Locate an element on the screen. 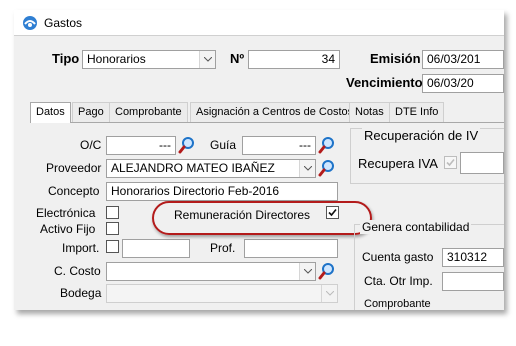  recupera-iva-checkbox is located at coordinates (450, 162).